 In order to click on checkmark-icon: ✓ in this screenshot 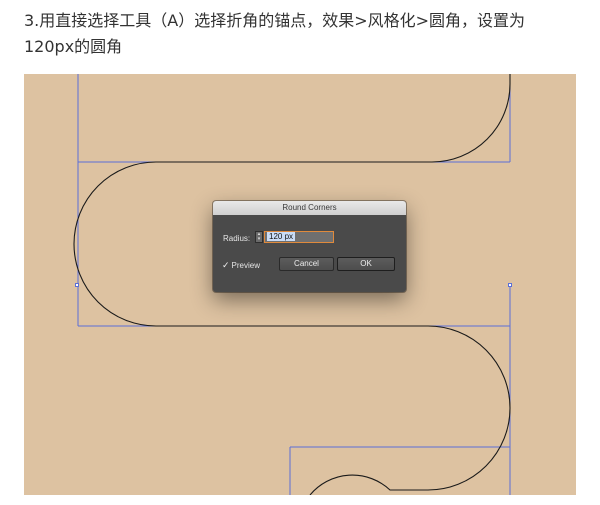, I will do `click(226, 265)`.